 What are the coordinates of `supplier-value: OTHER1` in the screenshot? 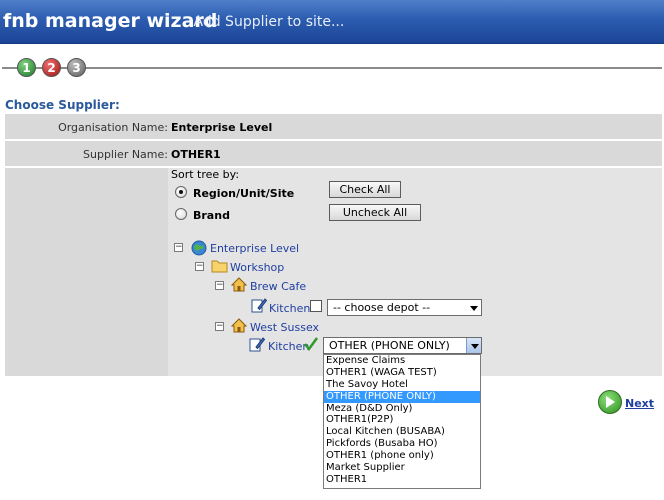 It's located at (196, 154).